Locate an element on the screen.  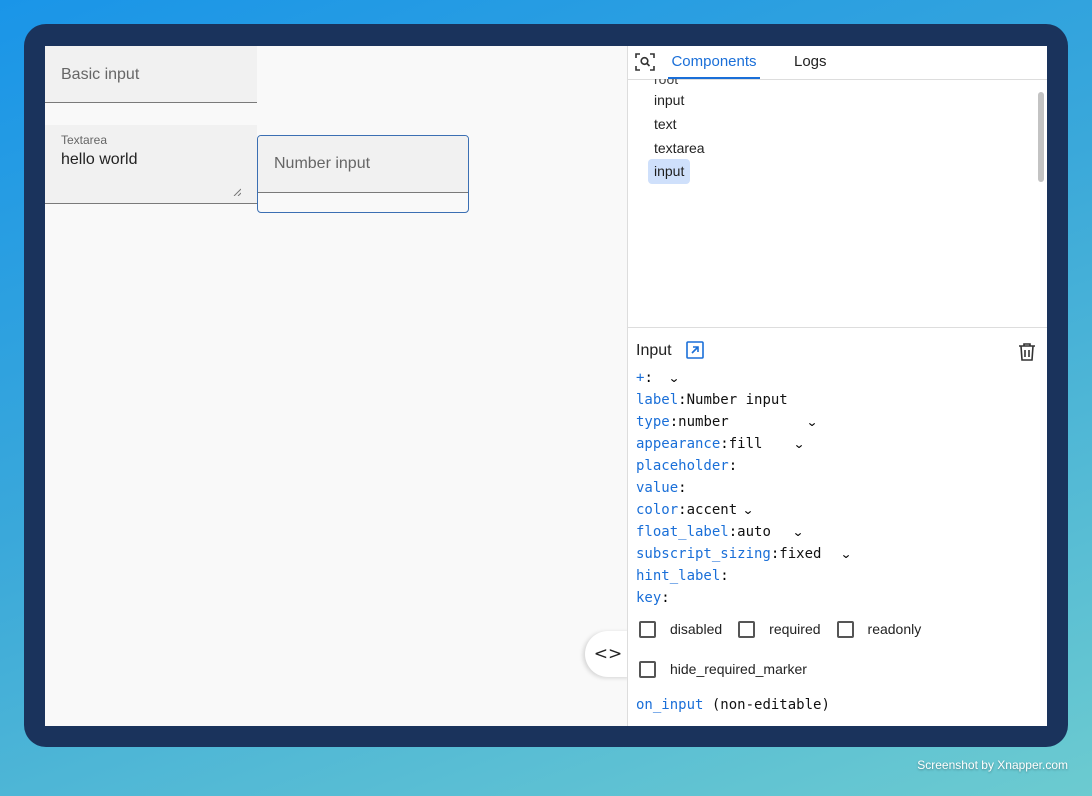
prop-key: key is located at coordinates (649, 598).